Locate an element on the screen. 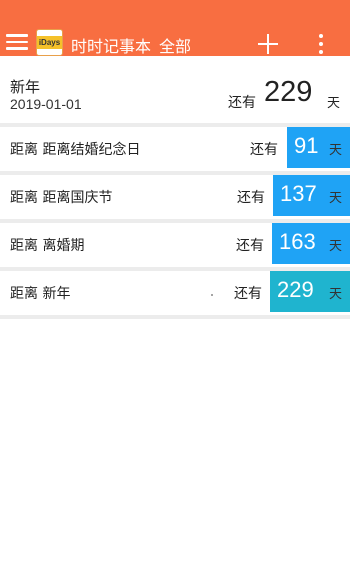 Image resolution: width=350 pixels, height=583 pixels. event-label: 距离 离婚期 is located at coordinates (47, 246).